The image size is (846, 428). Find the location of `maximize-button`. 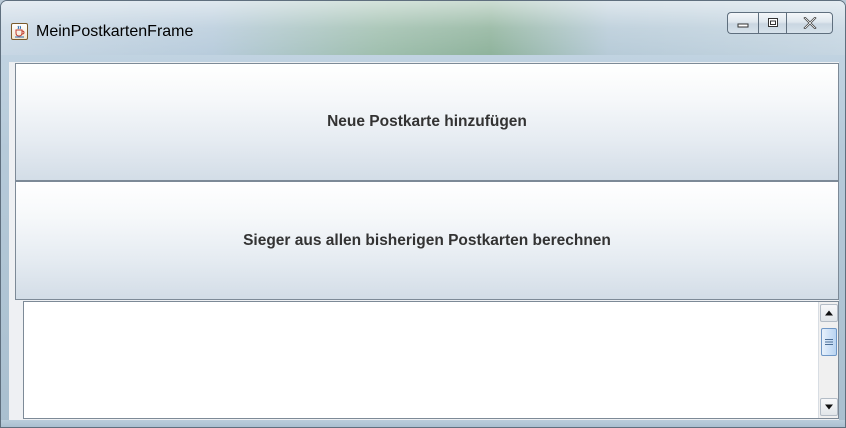

maximize-button is located at coordinates (772, 23).